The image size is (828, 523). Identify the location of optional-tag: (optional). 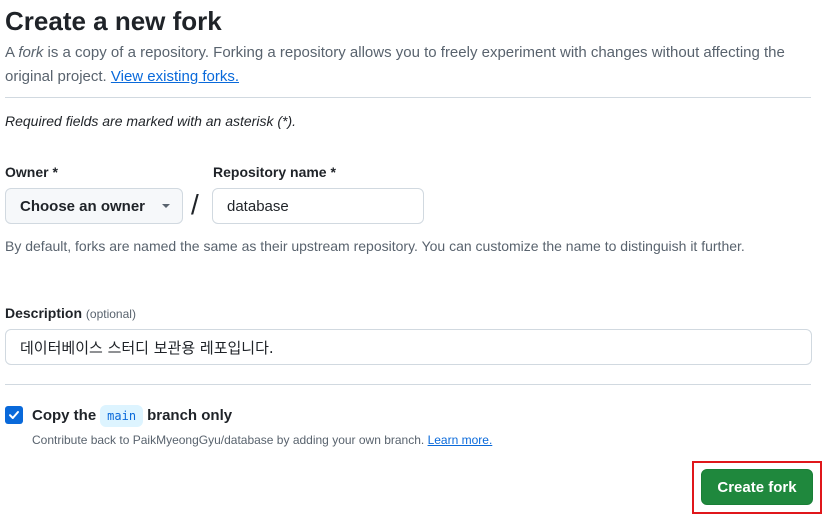
(110, 314).